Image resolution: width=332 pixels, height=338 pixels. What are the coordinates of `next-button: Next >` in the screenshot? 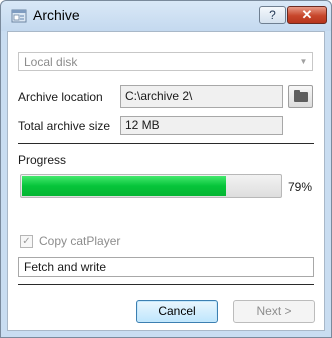 It's located at (274, 311).